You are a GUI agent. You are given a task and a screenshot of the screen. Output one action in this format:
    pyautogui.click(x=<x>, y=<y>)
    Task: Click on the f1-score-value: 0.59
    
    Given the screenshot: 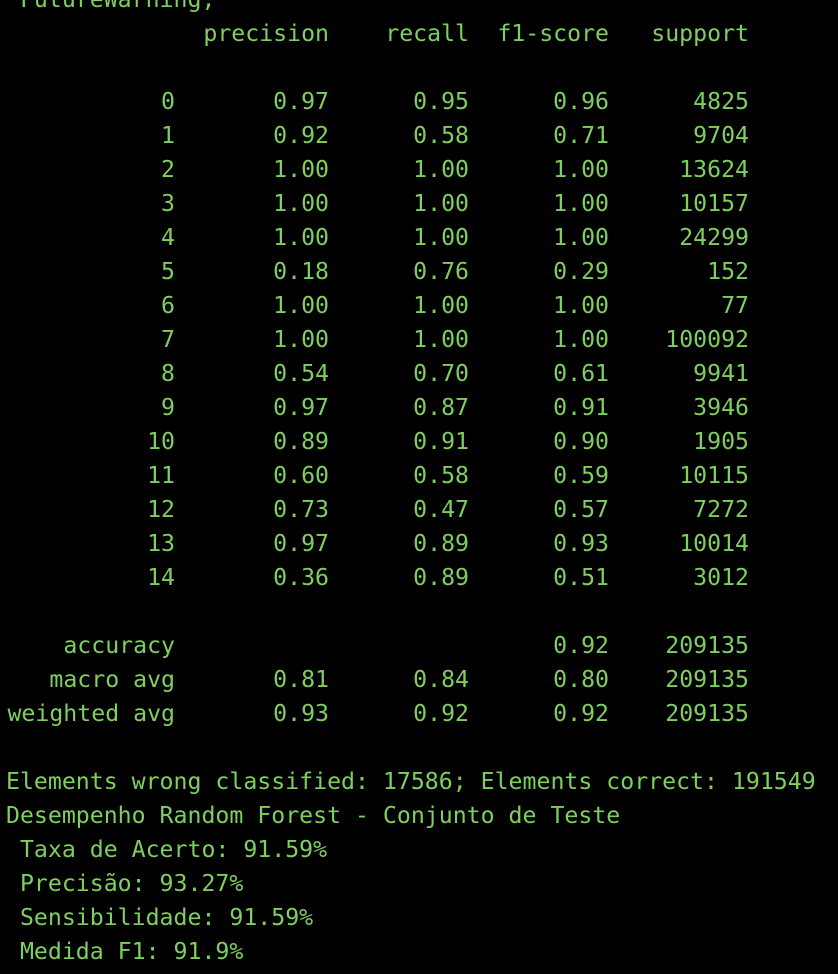 What is the action you would take?
    pyautogui.click(x=581, y=475)
    